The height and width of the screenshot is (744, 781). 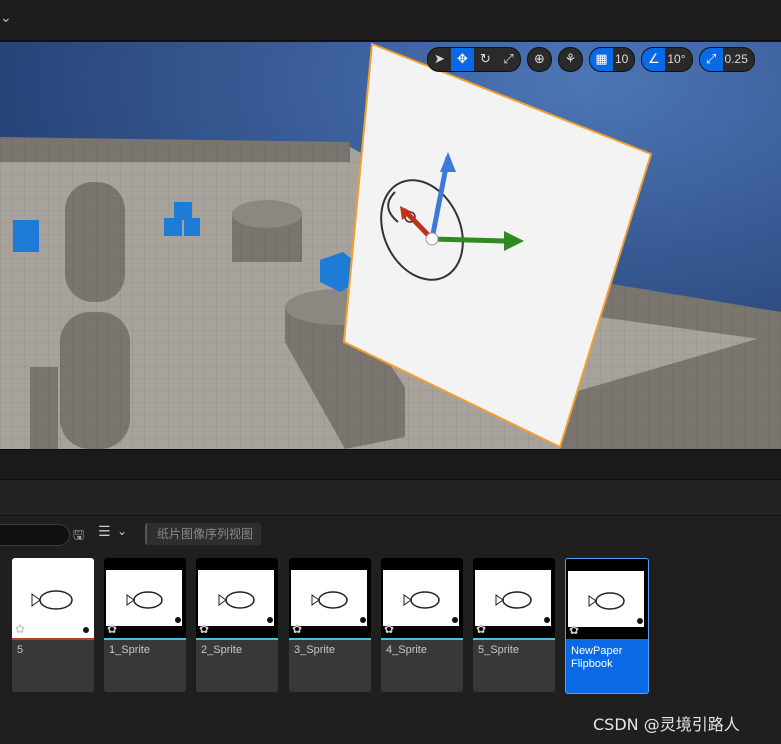 I want to click on rotation-snap-icon: ∠, so click(x=654, y=59).